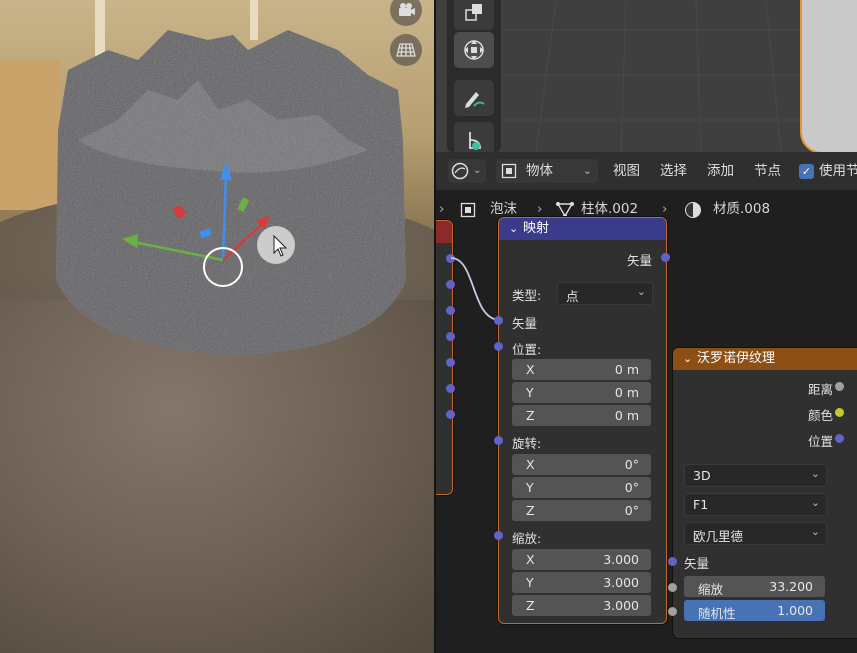  Describe the element at coordinates (498, 346) in the screenshot. I see `mapping-location-socket` at that location.